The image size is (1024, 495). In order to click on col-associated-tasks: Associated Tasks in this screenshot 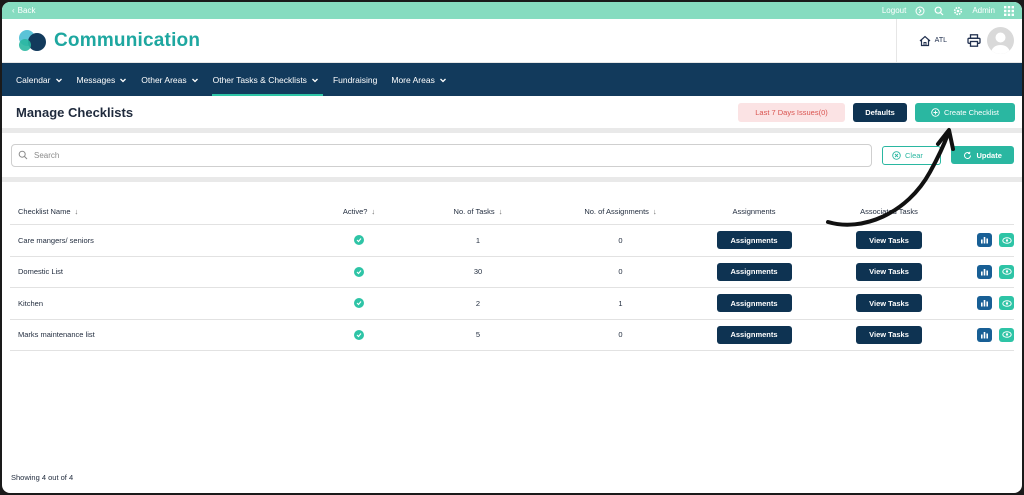, I will do `click(889, 211)`.